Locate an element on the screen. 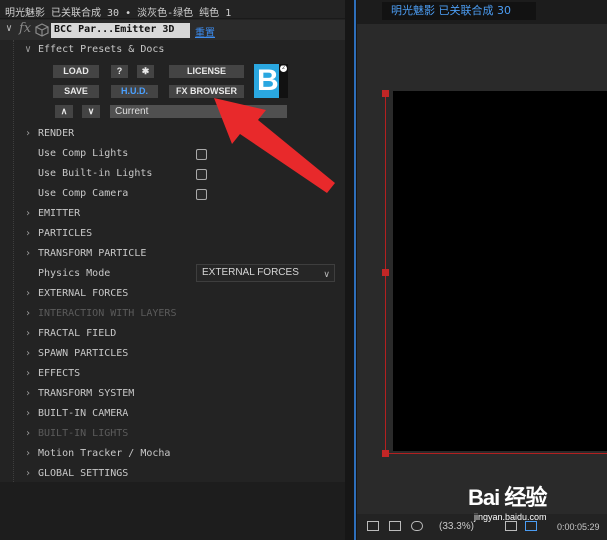  effect-name: BCC Par...Emitter 3D is located at coordinates (120, 30).